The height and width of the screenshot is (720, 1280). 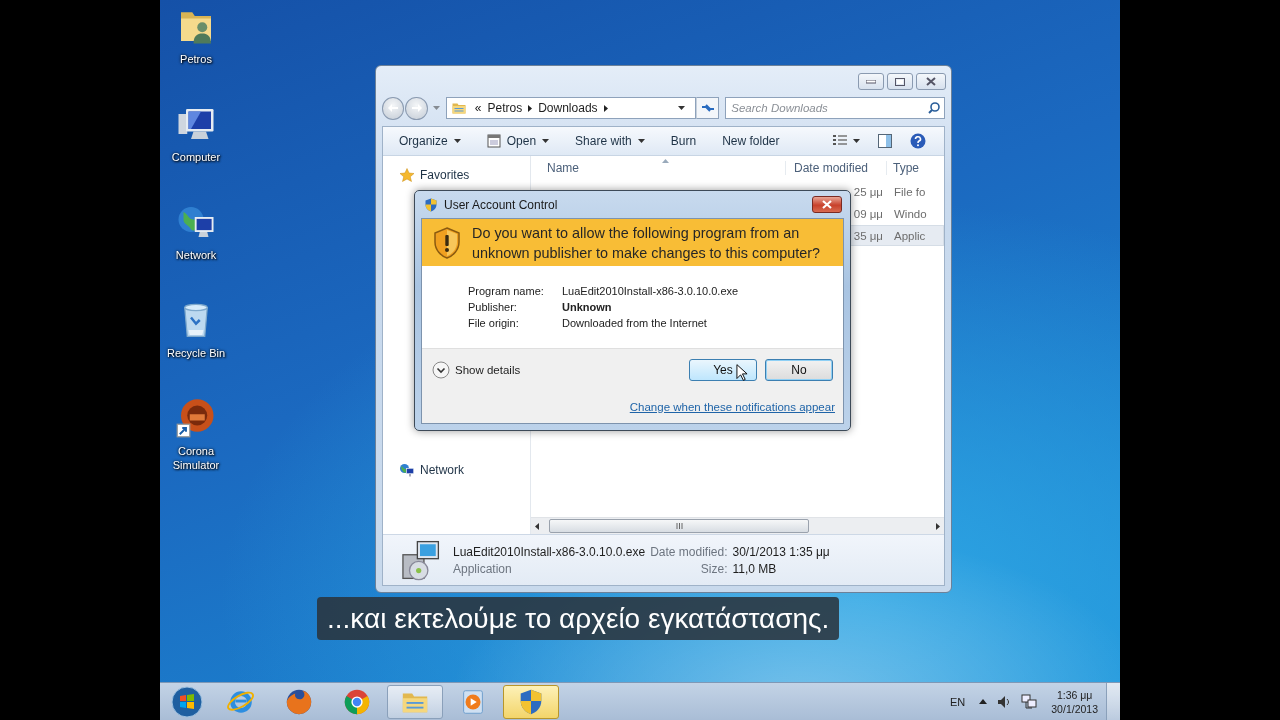 I want to click on table-cell: Windo, so click(x=910, y=213).